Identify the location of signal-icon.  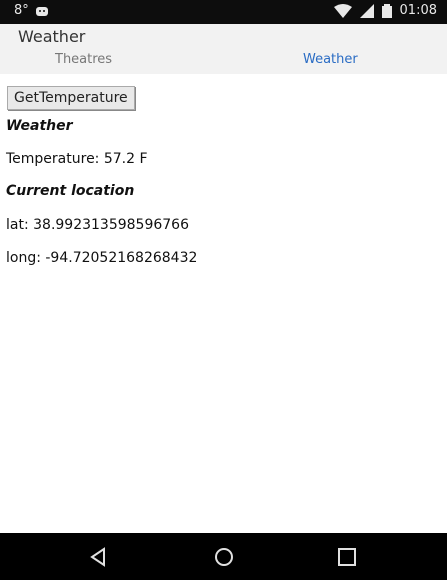
(366, 10).